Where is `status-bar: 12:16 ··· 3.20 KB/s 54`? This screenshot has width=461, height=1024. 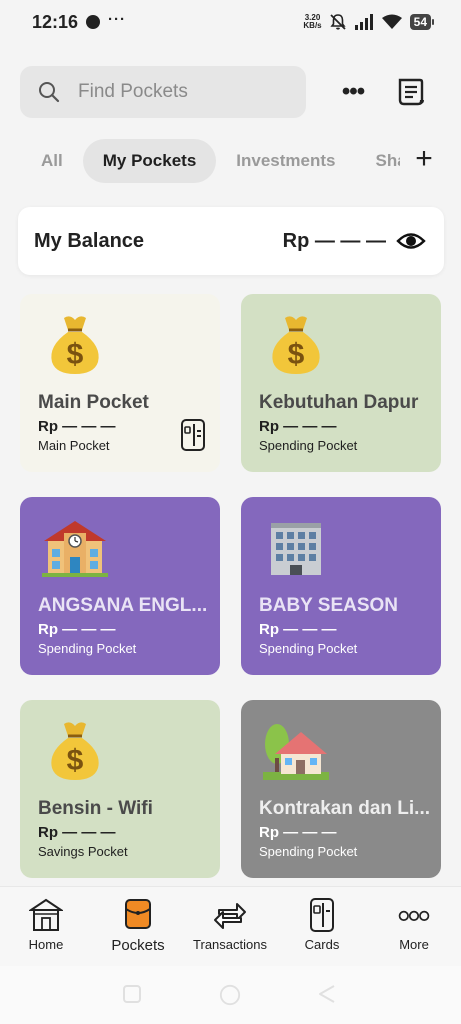 status-bar: 12:16 ··· 3.20 KB/s 54 is located at coordinates (230, 22).